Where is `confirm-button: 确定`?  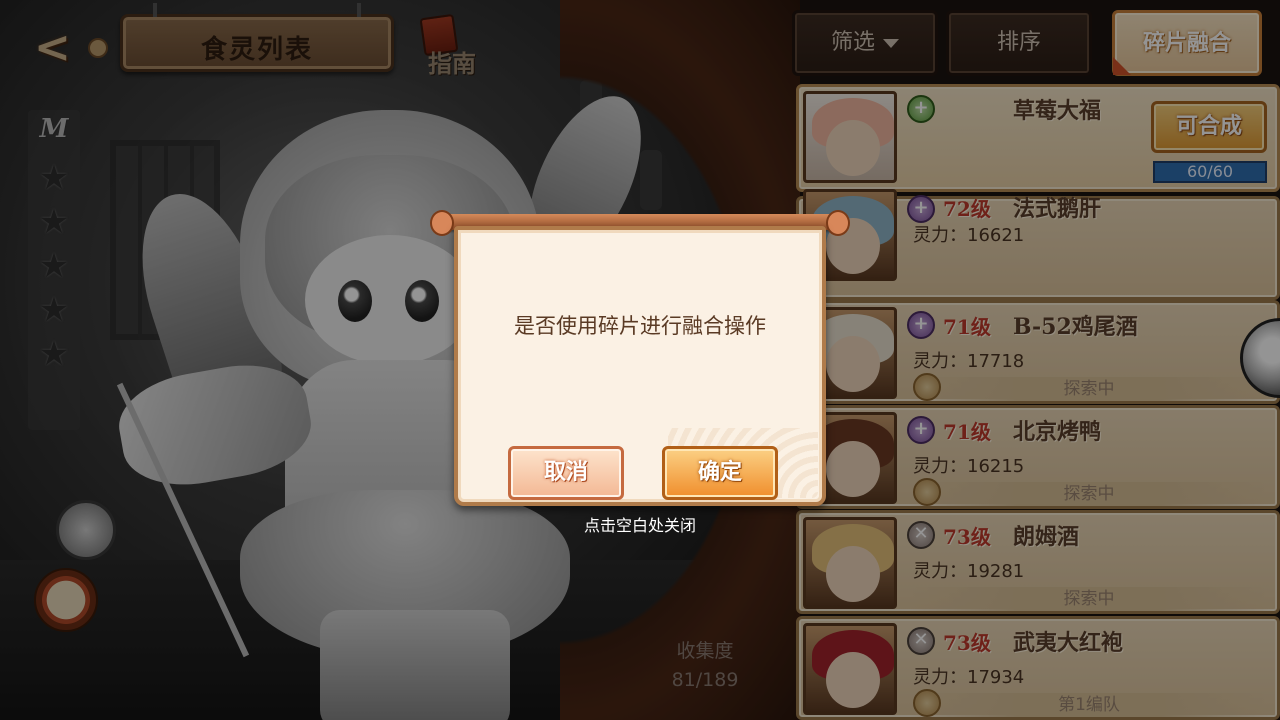
confirm-button: 确定 is located at coordinates (720, 473).